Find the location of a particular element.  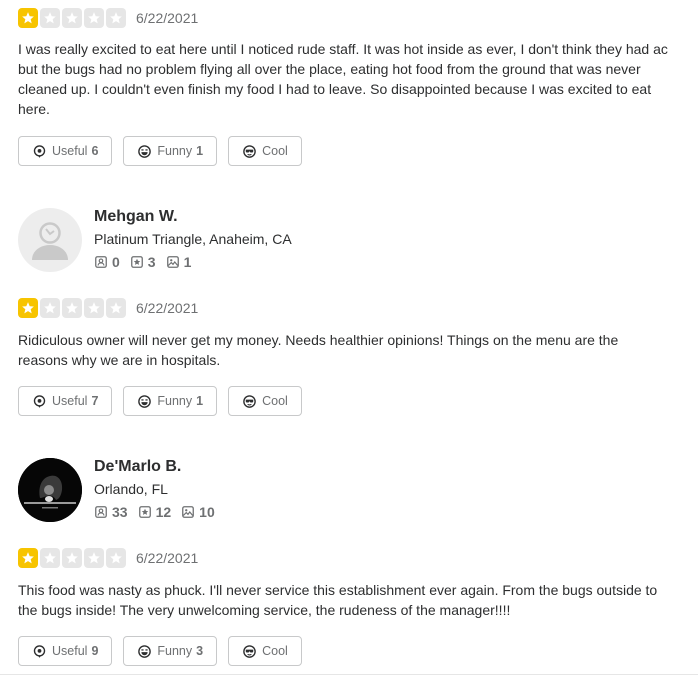

friends-count: 0 is located at coordinates (116, 262).